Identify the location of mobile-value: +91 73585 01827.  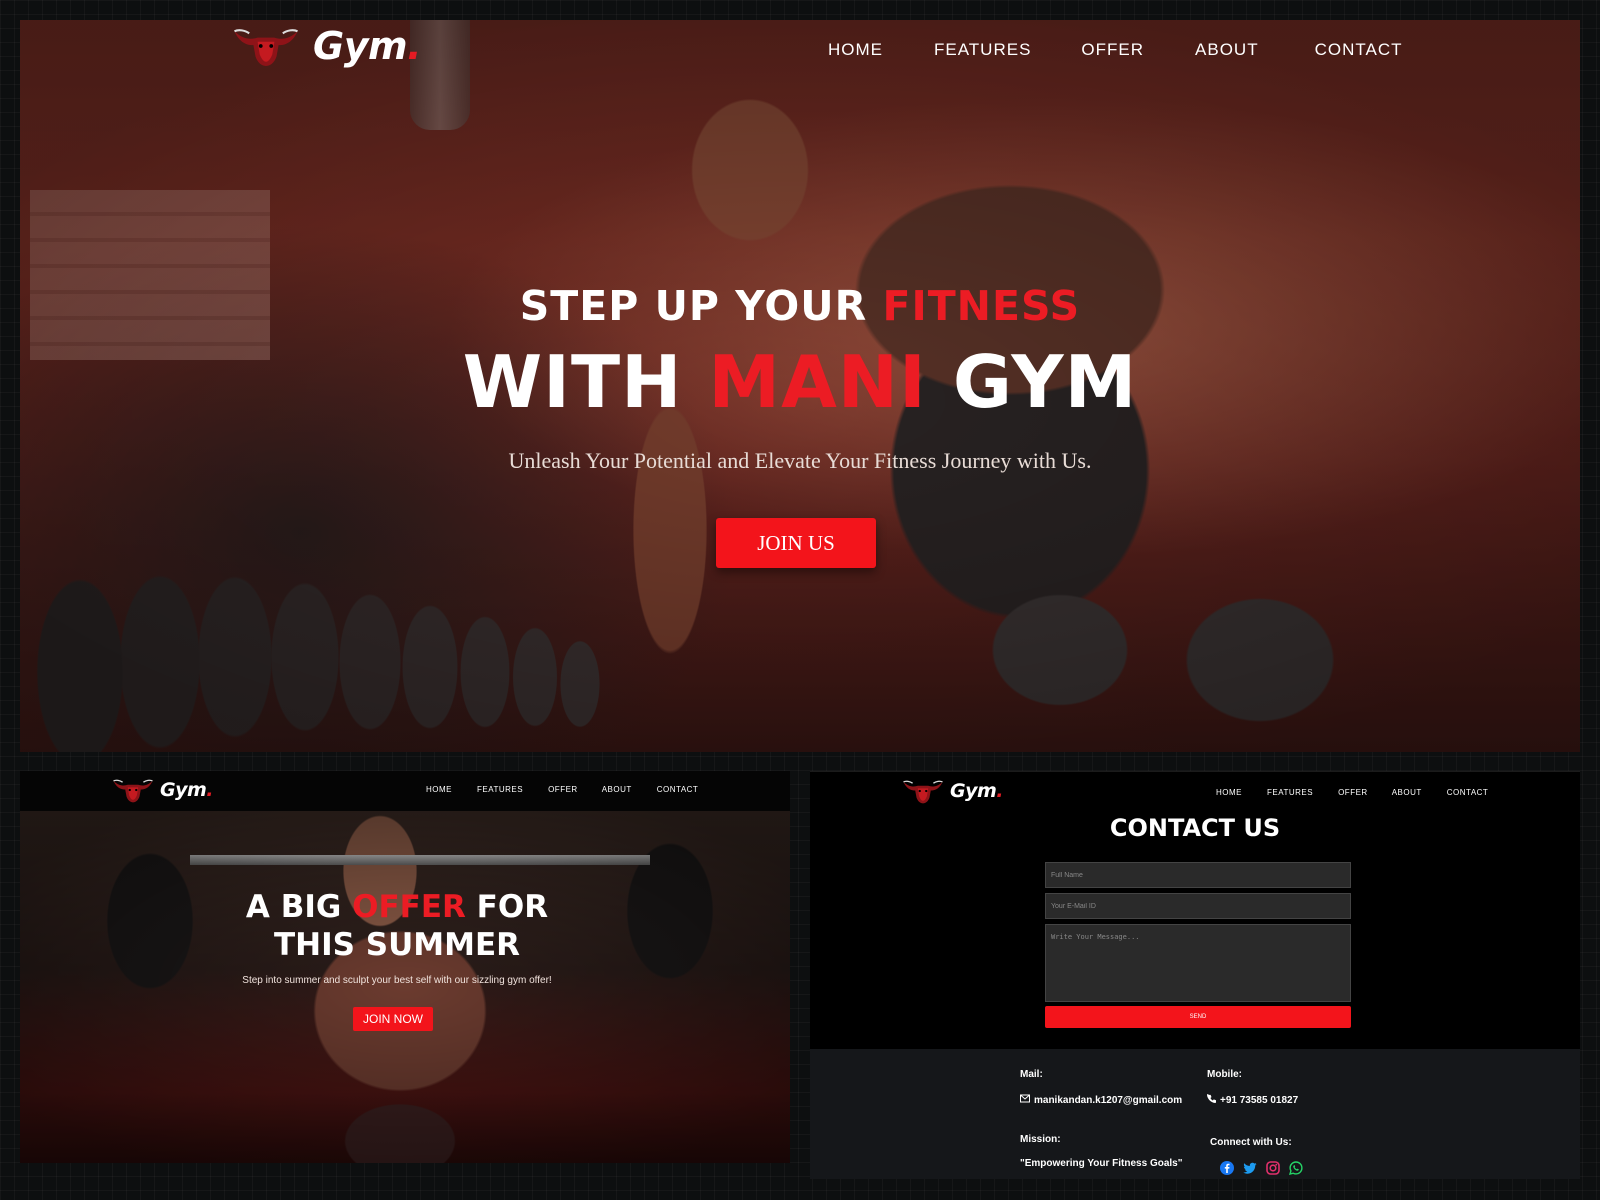
(1252, 1100).